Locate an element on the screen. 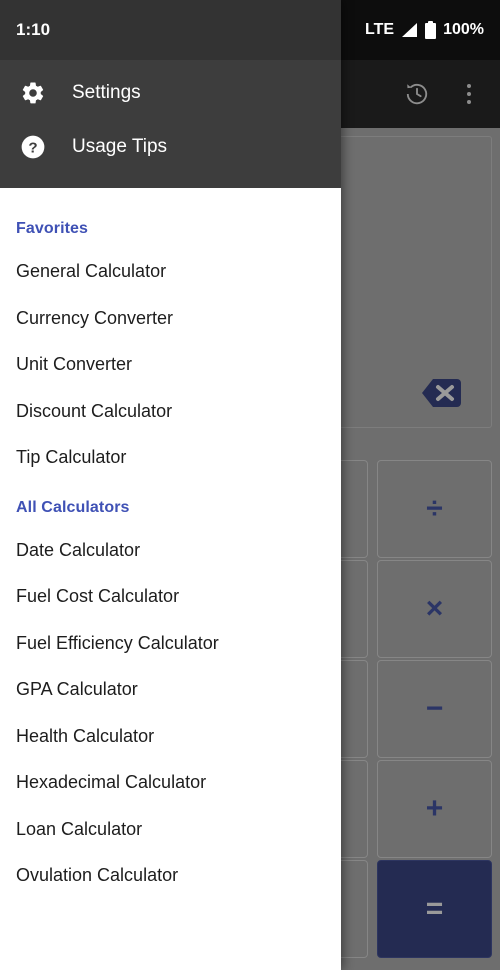  drawer-item-usage-tips: ? Usage Tips is located at coordinates (170, 147).